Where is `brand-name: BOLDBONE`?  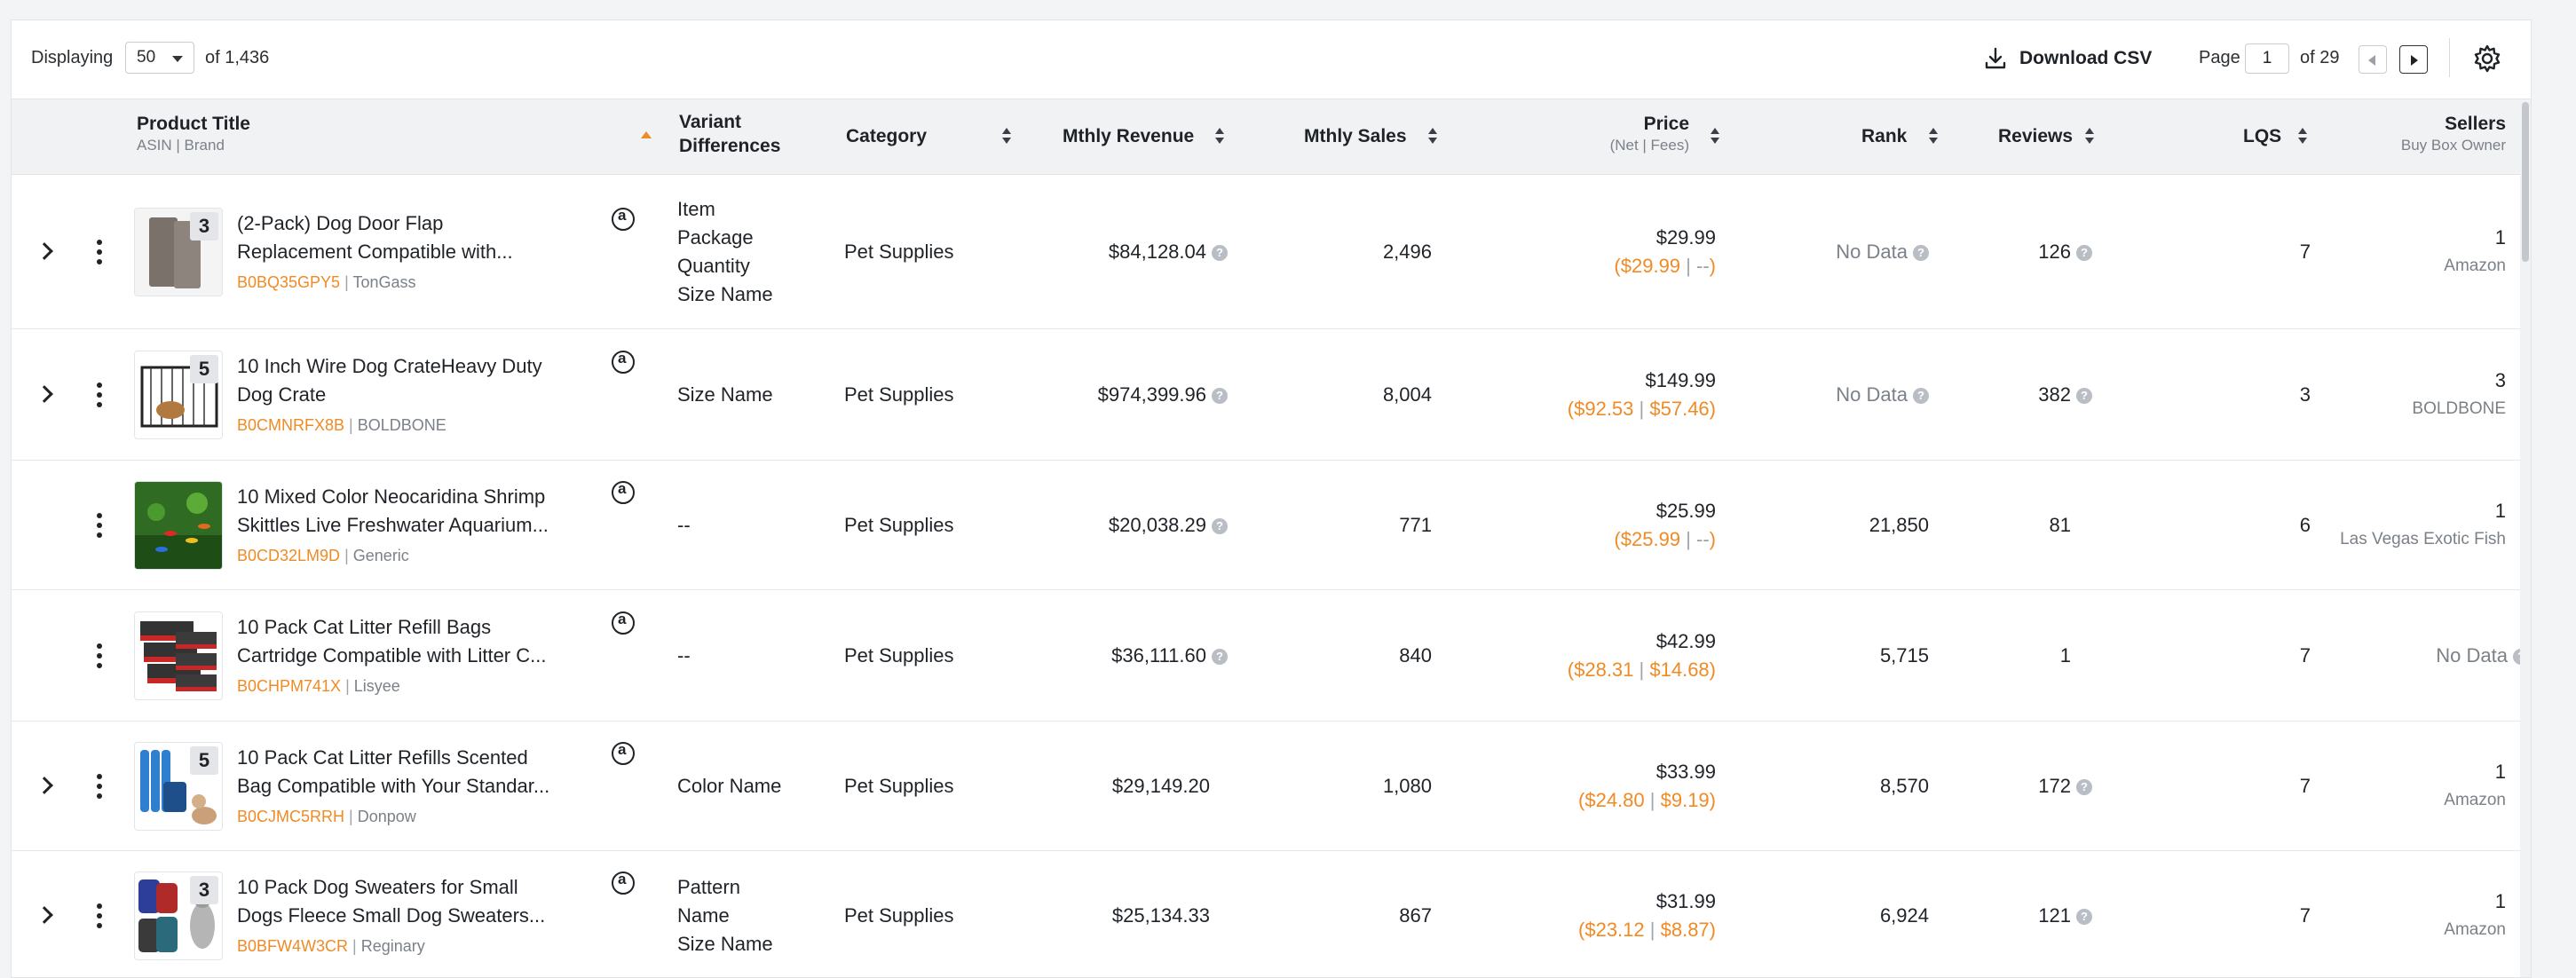
brand-name: BOLDBONE is located at coordinates (401, 425).